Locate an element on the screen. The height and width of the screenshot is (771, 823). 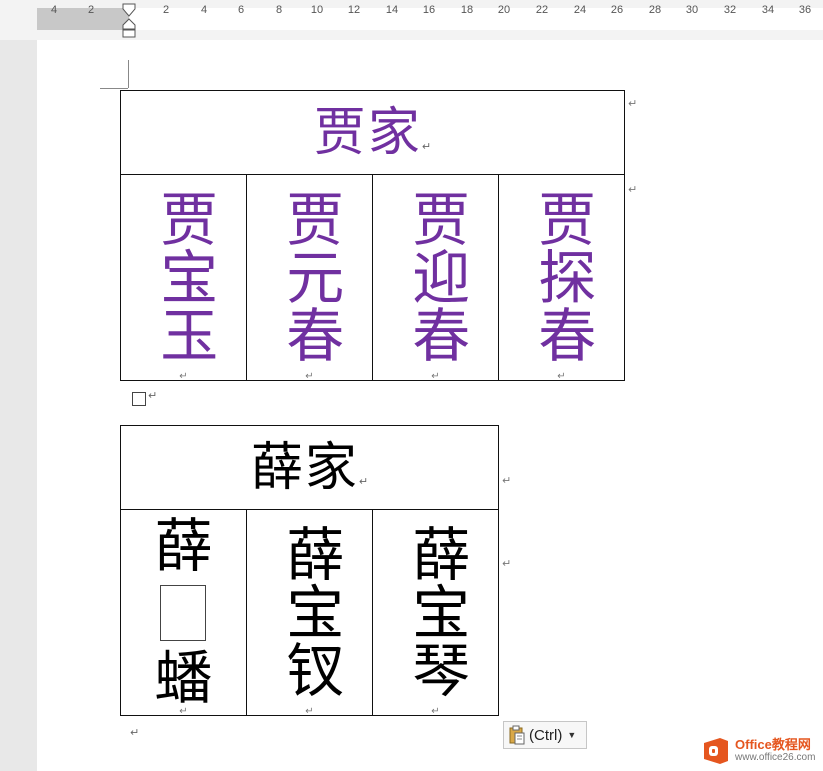
table-cell: 薛 蟠 ↵ is located at coordinates (183, 613).